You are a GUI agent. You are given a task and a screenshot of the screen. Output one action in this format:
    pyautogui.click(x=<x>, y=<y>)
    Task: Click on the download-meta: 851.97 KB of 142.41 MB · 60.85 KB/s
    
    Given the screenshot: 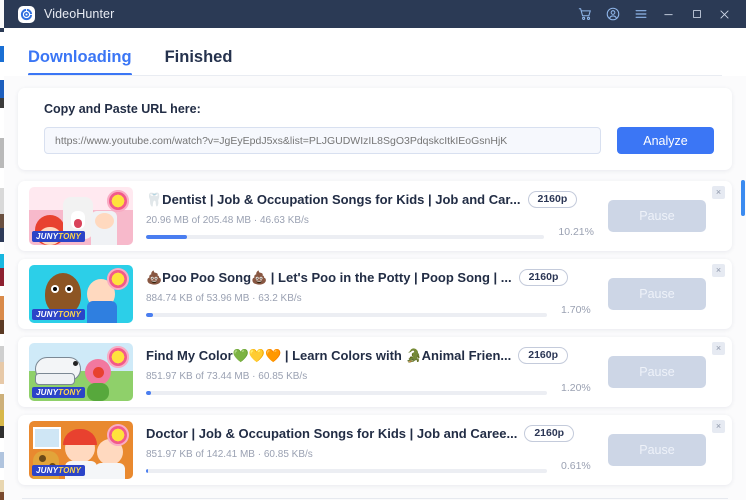 What is the action you would take?
    pyautogui.click(x=229, y=454)
    